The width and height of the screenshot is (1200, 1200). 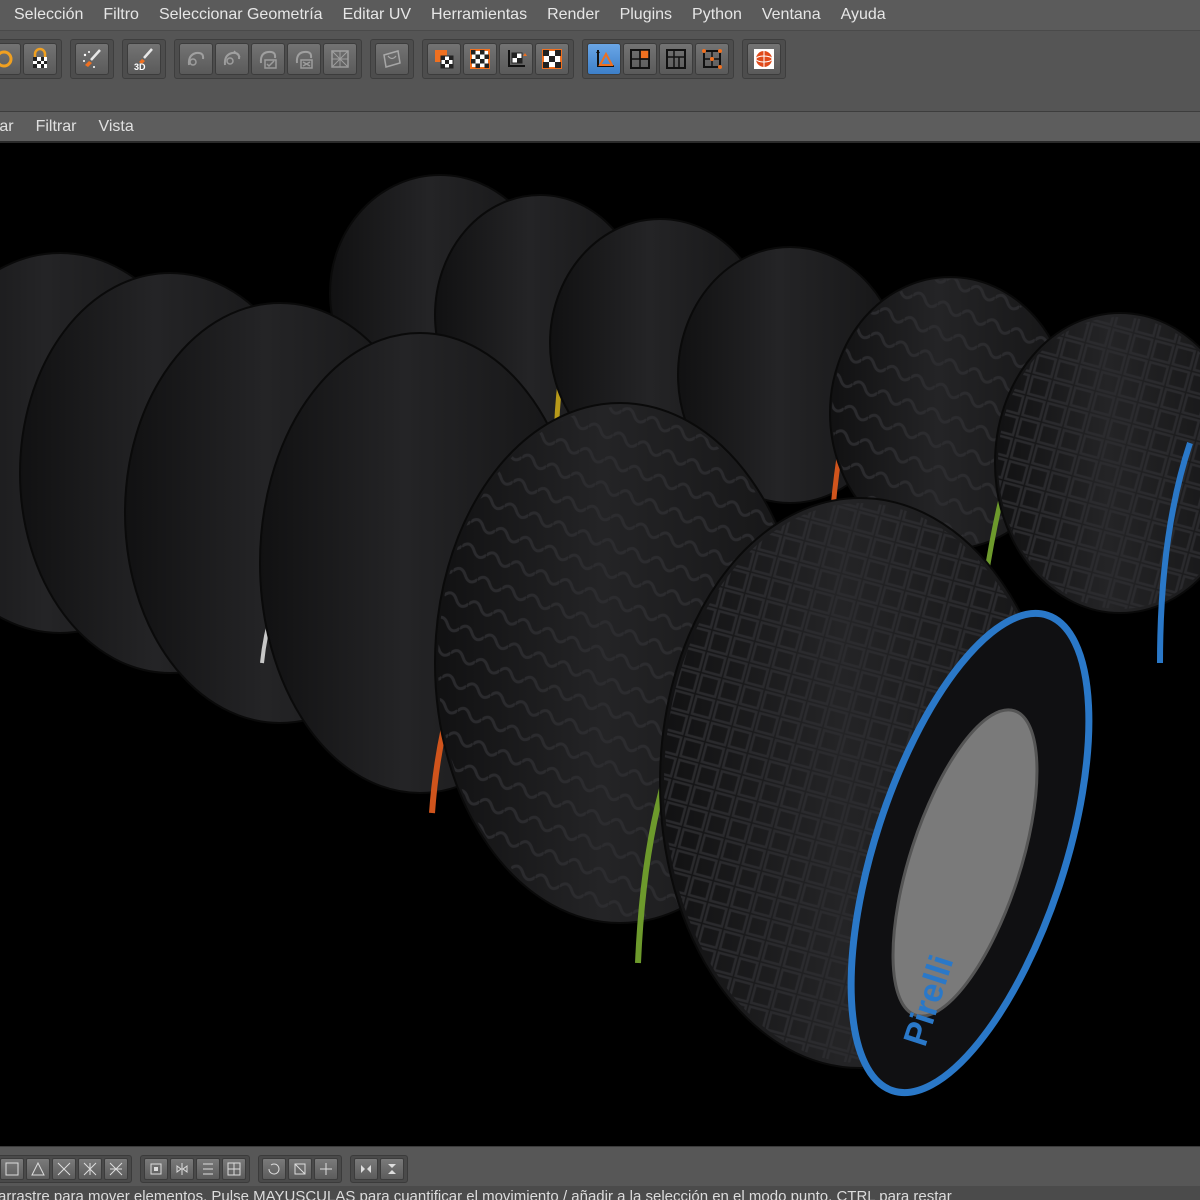 I want to click on uv-cross2-icon, so click(x=90, y=1169).